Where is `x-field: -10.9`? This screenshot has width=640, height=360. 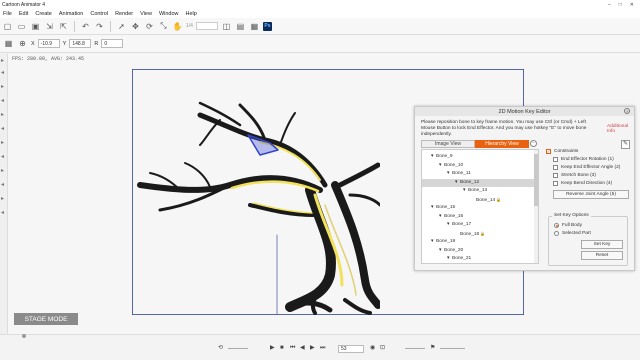
x-field: -10.9 is located at coordinates (48, 43).